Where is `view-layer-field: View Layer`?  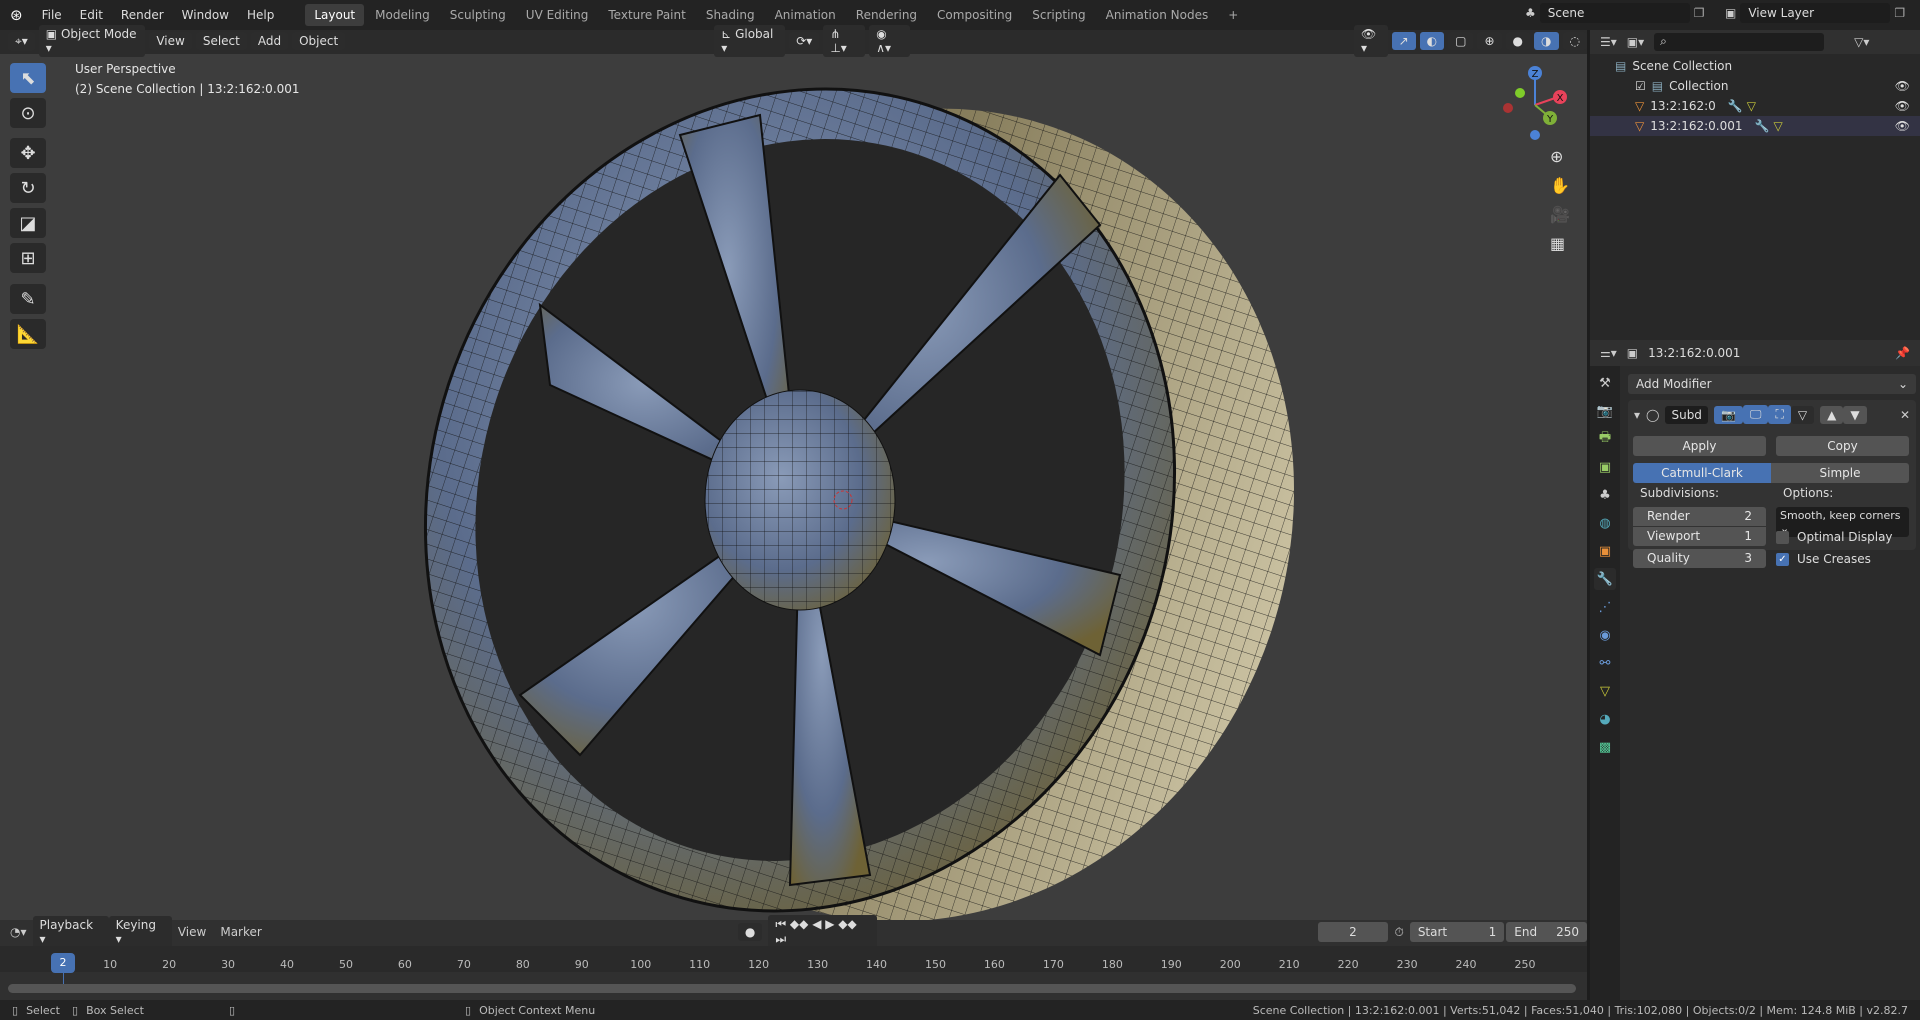
view-layer-field: View Layer is located at coordinates (1815, 13).